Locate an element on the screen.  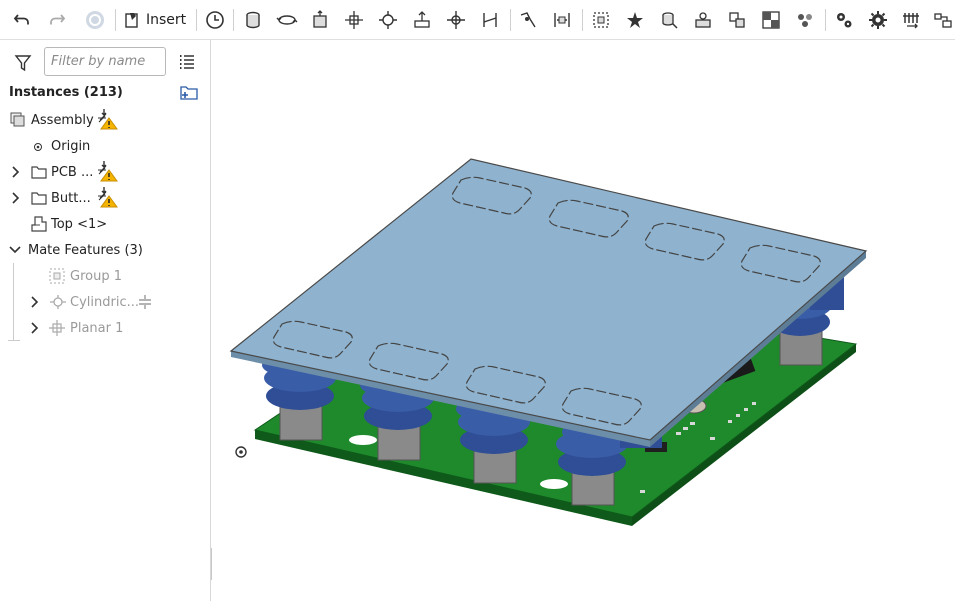
parallel-mate-button is located at coordinates (490, 20).